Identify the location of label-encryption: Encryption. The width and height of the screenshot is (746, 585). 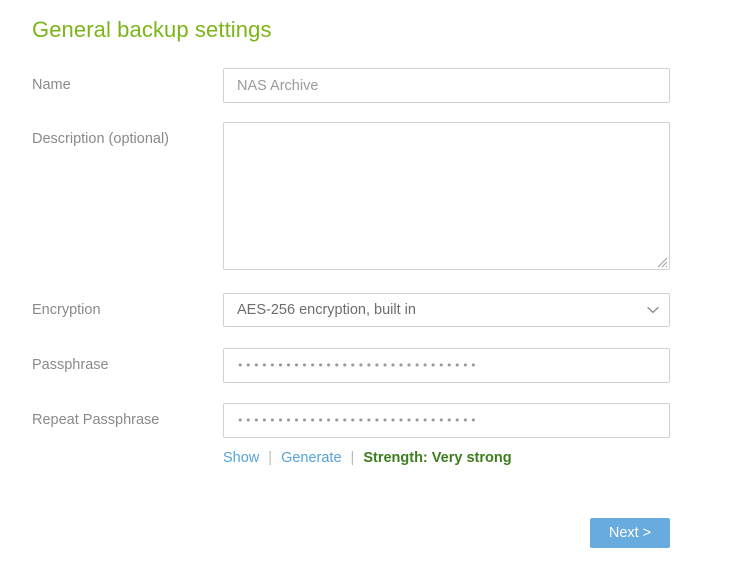
(66, 310).